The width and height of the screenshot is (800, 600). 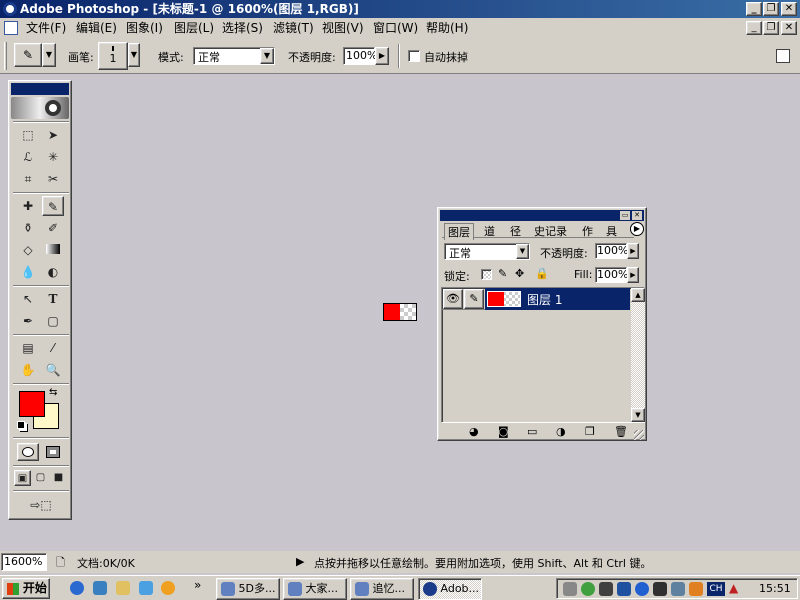 What do you see at coordinates (606, 589) in the screenshot?
I see `tray-app-2-icon` at bounding box center [606, 589].